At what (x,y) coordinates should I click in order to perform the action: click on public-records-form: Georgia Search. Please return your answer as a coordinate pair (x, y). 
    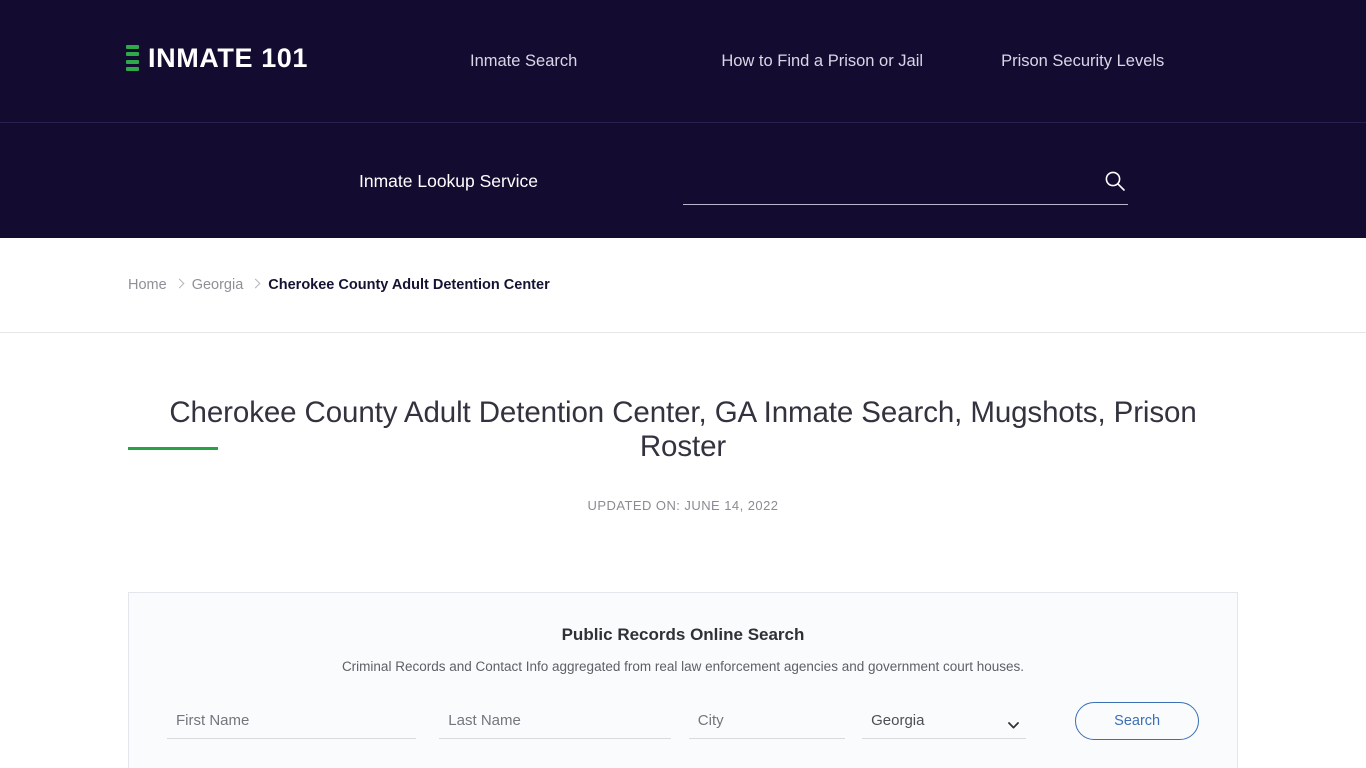
    Looking at the image, I should click on (683, 721).